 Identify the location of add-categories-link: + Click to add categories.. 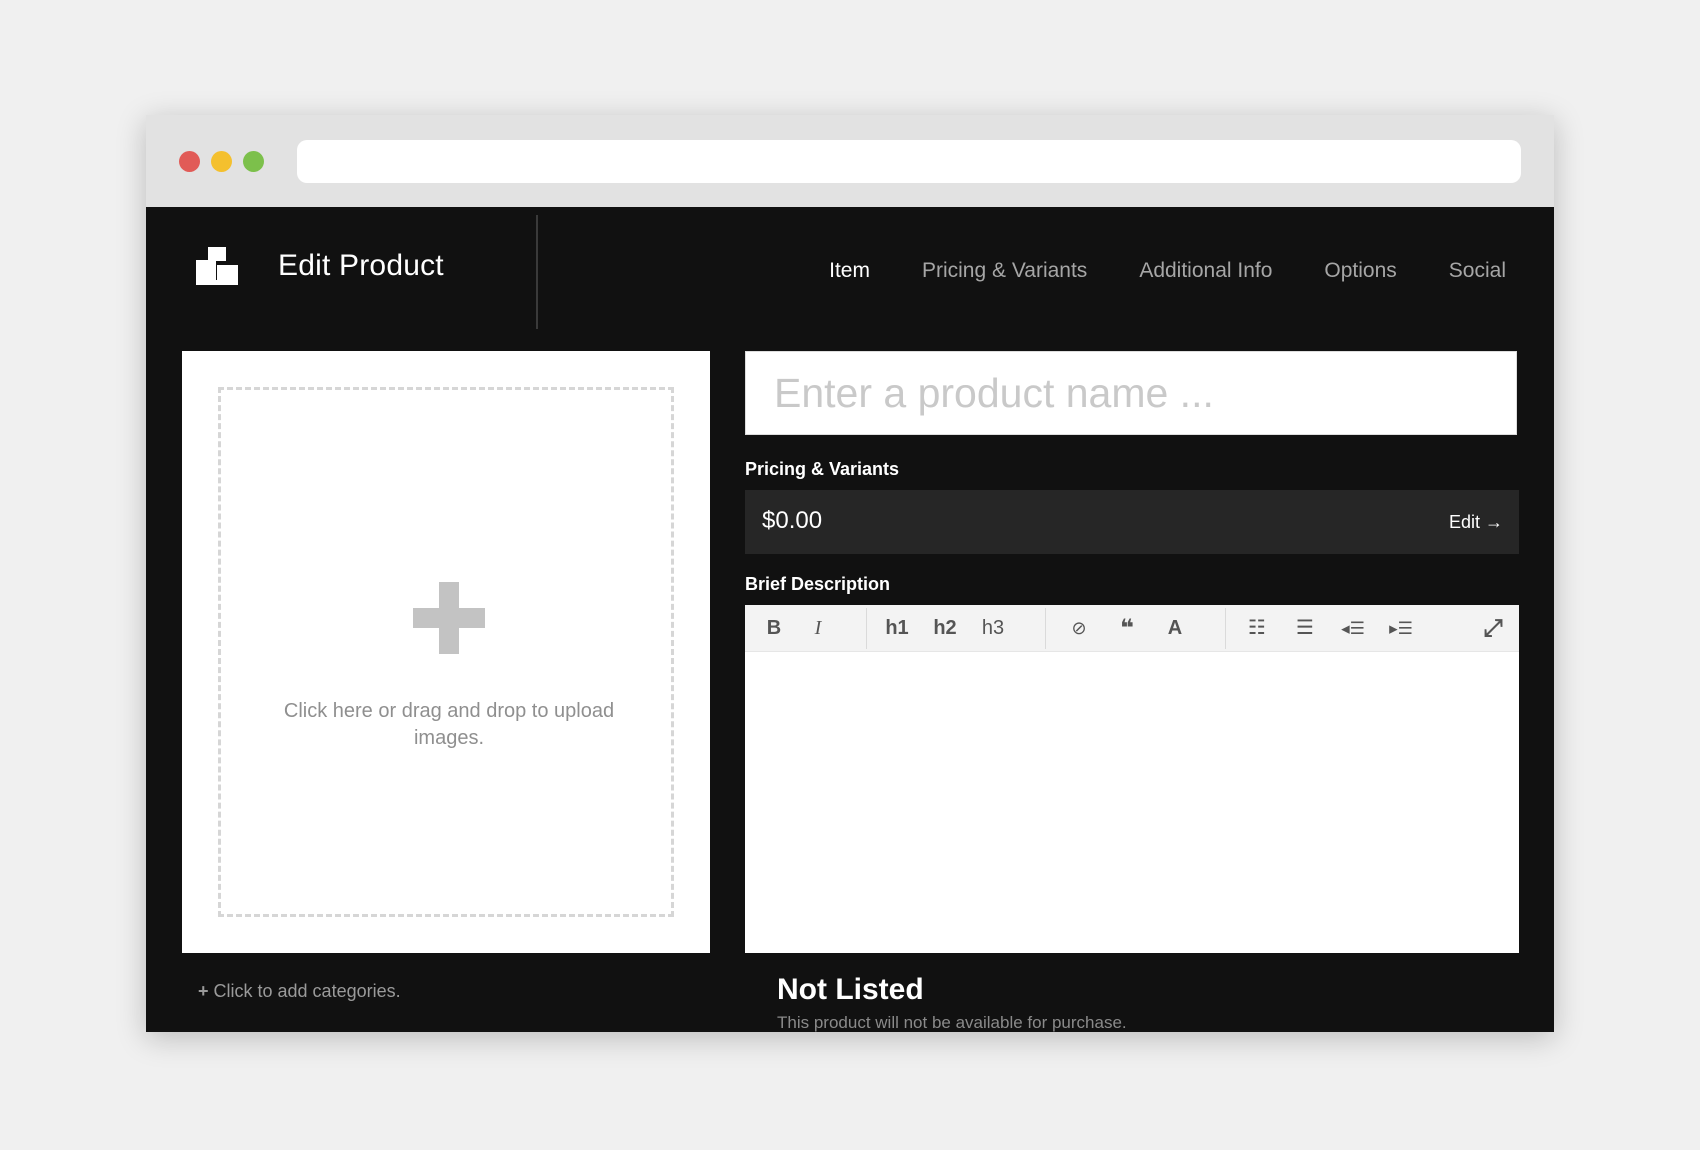
(299, 991).